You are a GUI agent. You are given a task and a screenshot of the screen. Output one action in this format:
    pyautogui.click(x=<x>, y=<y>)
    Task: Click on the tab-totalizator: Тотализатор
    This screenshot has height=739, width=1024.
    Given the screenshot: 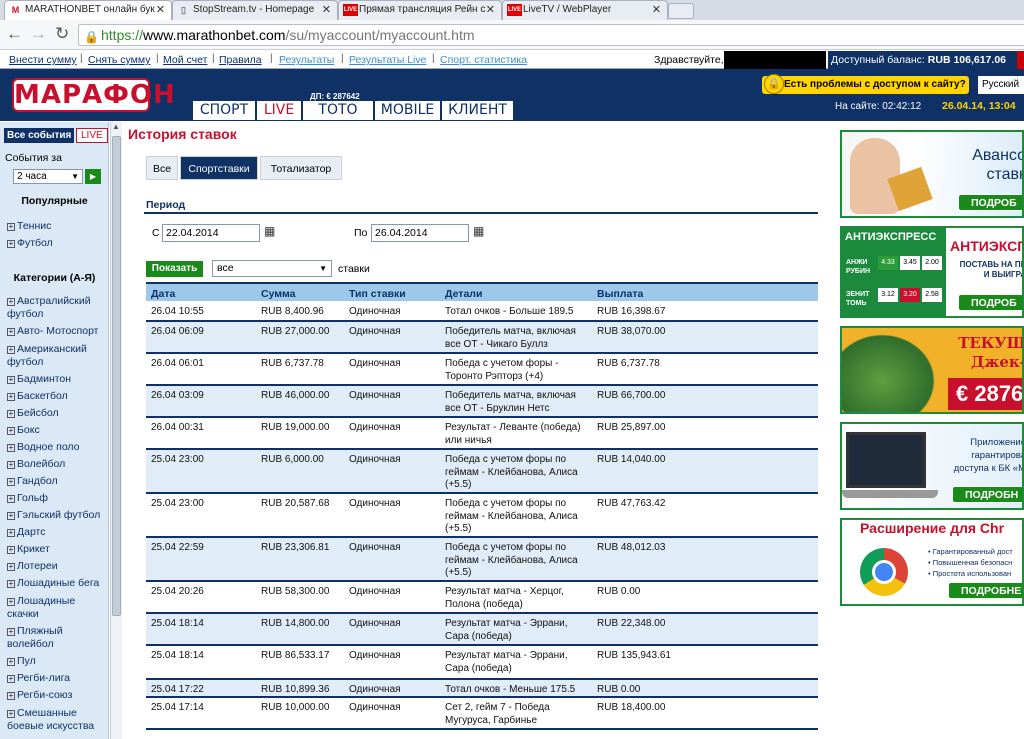 What is the action you would take?
    pyautogui.click(x=301, y=168)
    